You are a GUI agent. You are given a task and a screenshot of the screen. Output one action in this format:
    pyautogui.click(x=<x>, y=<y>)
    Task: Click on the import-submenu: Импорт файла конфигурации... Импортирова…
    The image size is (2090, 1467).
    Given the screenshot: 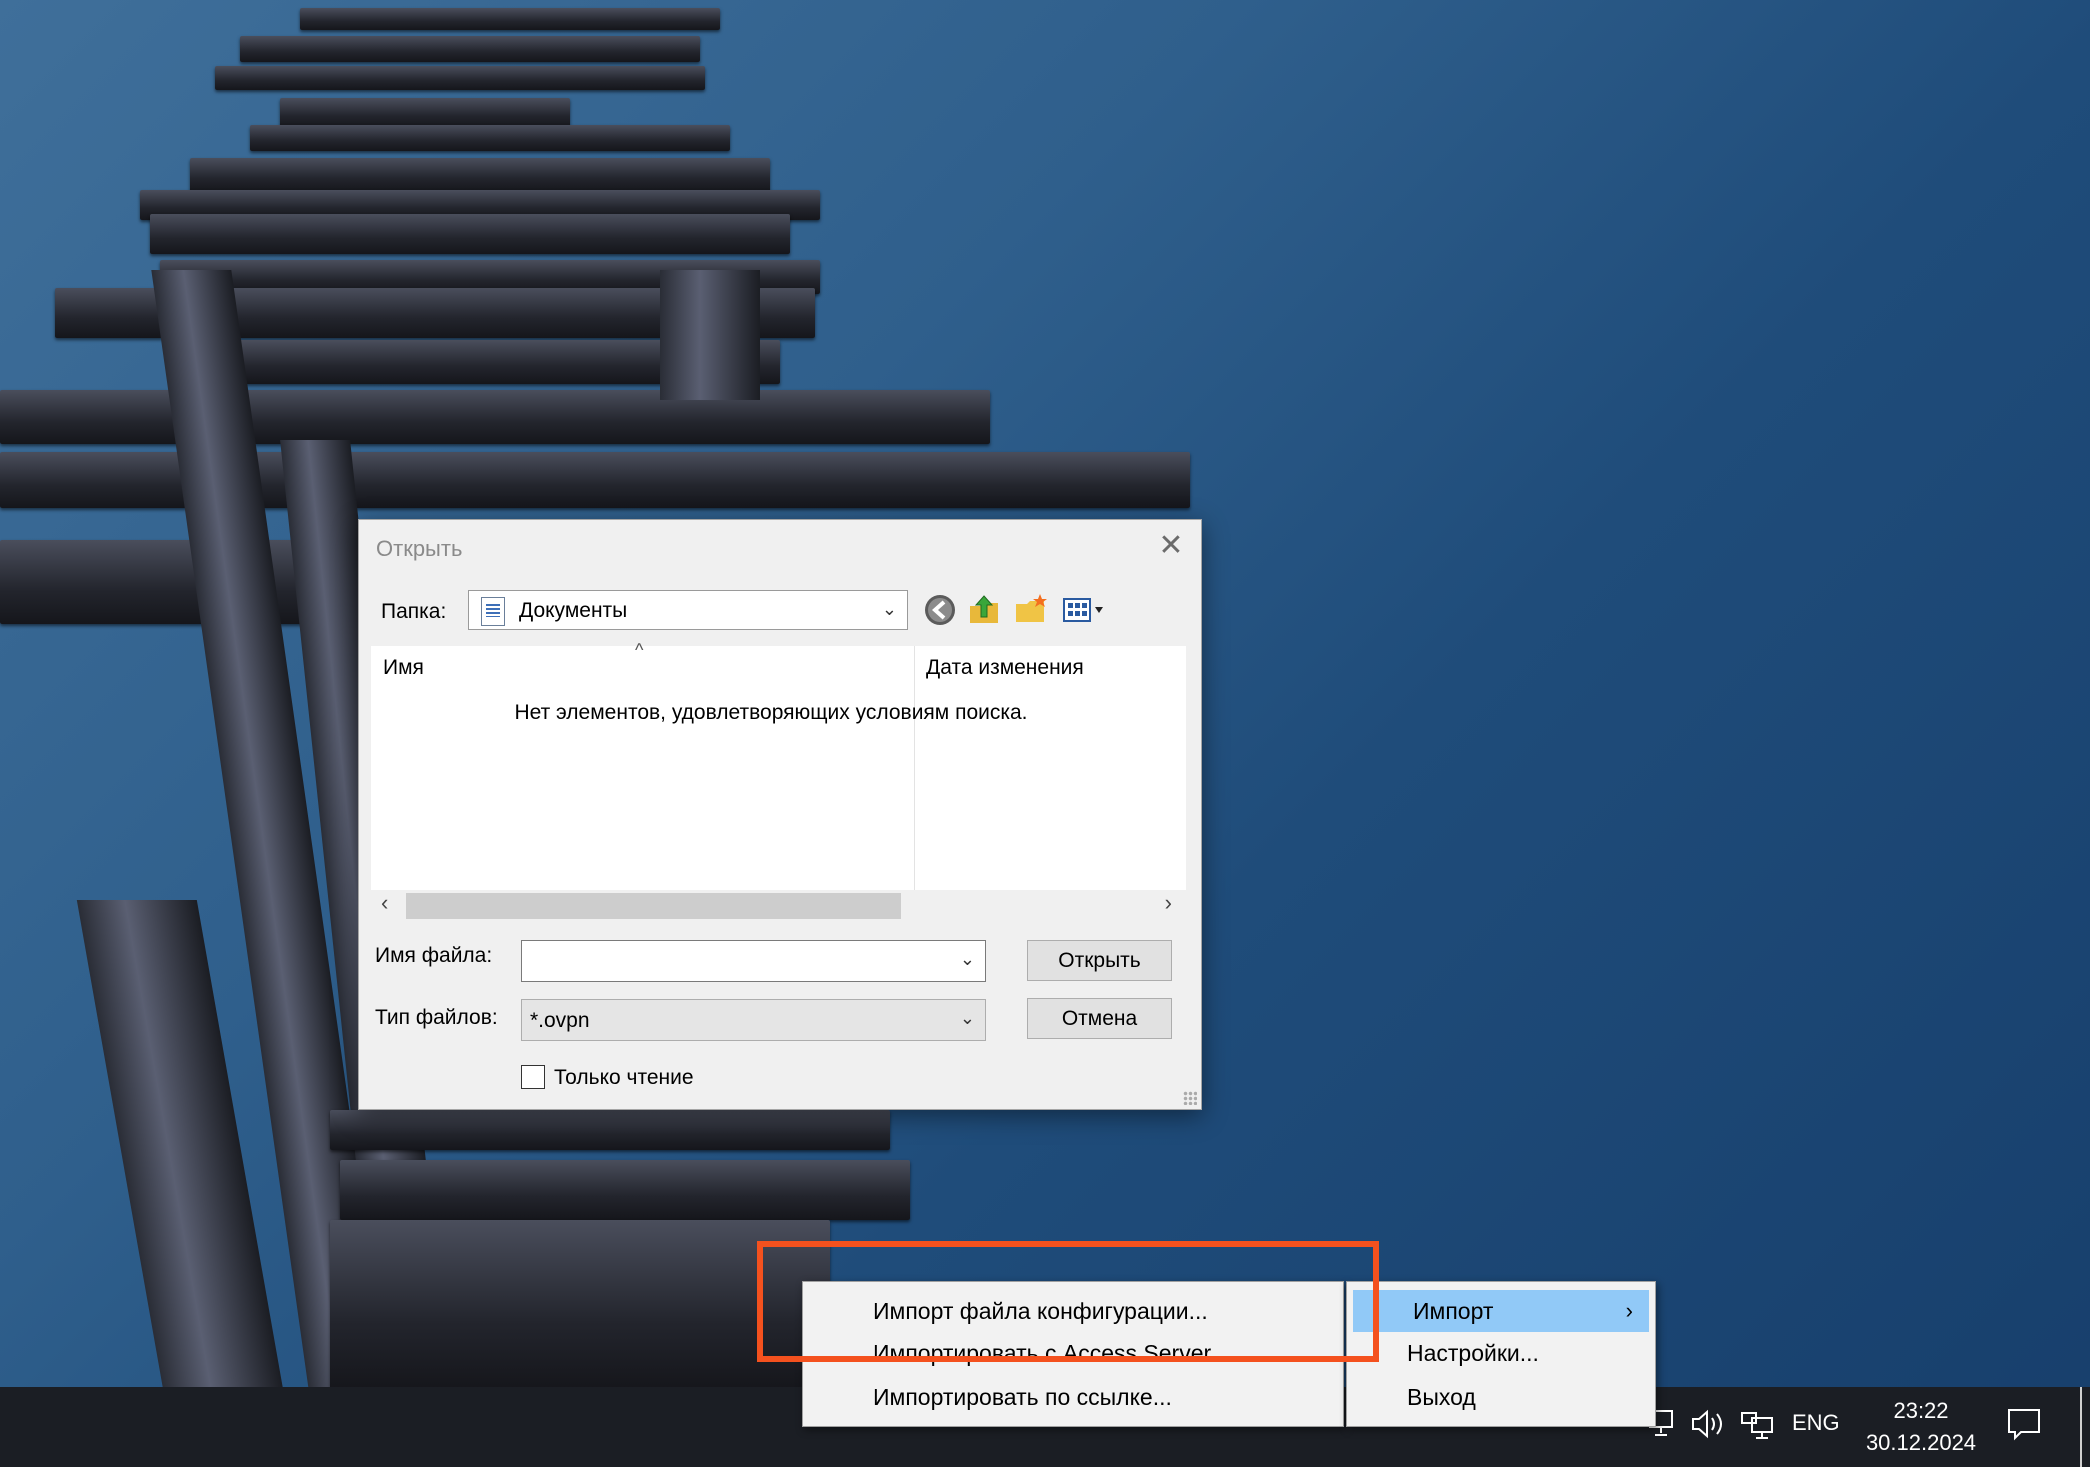 What is the action you would take?
    pyautogui.click(x=1073, y=1354)
    